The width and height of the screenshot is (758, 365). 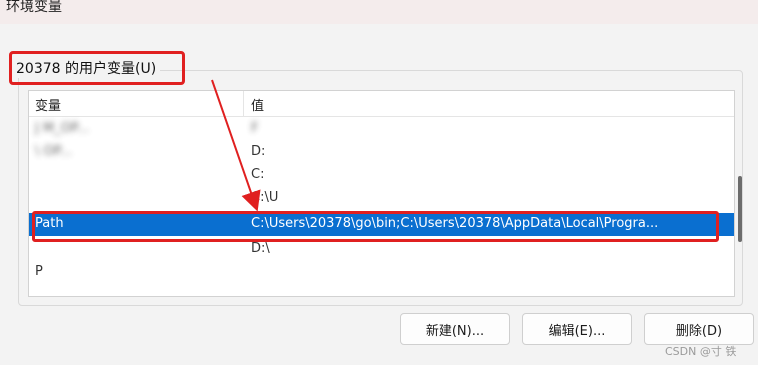 What do you see at coordinates (699, 329) in the screenshot?
I see `delete-button: 删除(D)` at bounding box center [699, 329].